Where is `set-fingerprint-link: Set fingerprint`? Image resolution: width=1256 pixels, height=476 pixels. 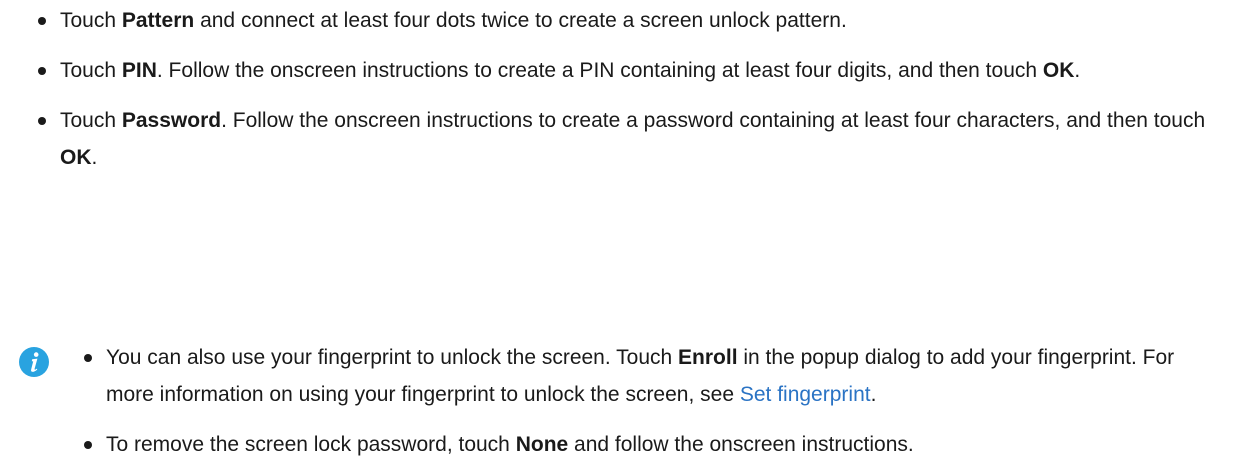 set-fingerprint-link: Set fingerprint is located at coordinates (805, 394).